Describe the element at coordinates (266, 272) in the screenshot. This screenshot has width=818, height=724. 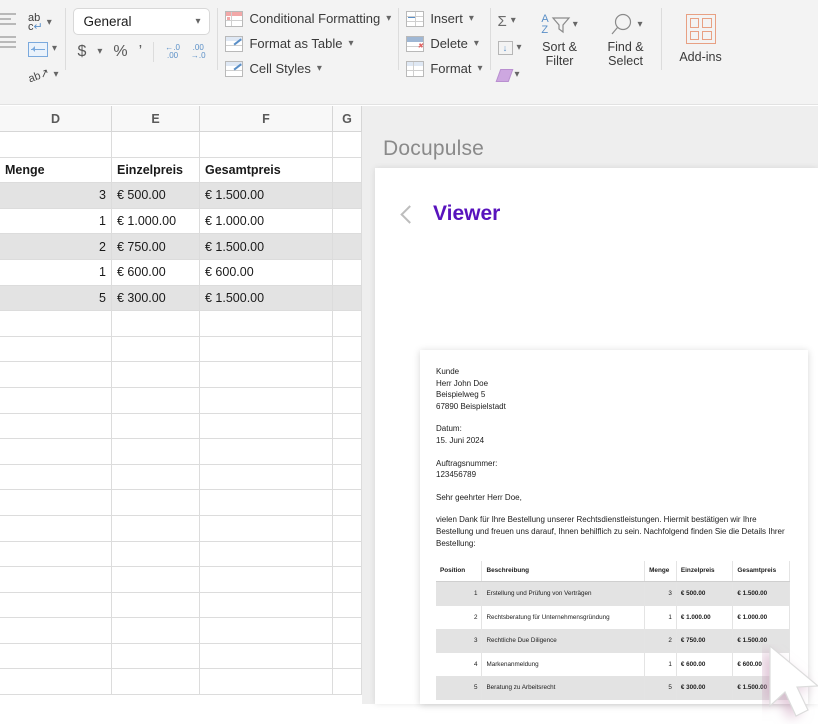
I see `grid-cell: € 600.00` at that location.